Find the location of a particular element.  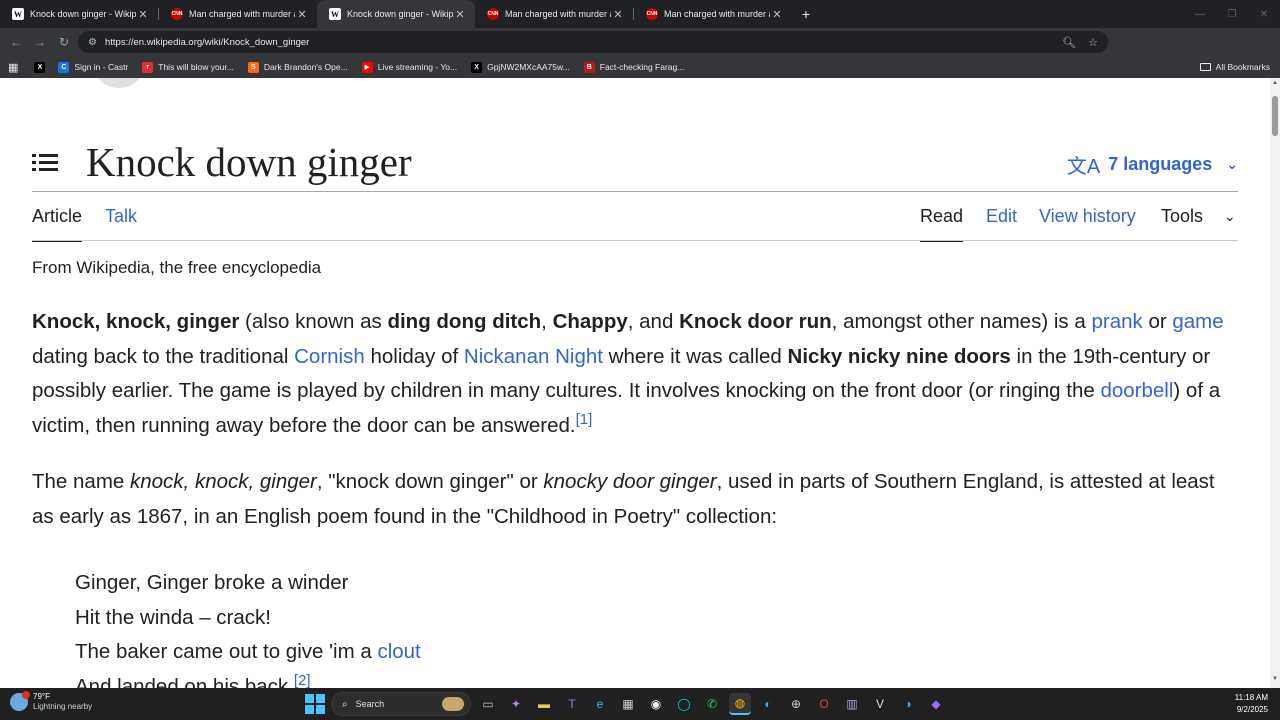

globe-icon: ⊕ is located at coordinates (796, 704).